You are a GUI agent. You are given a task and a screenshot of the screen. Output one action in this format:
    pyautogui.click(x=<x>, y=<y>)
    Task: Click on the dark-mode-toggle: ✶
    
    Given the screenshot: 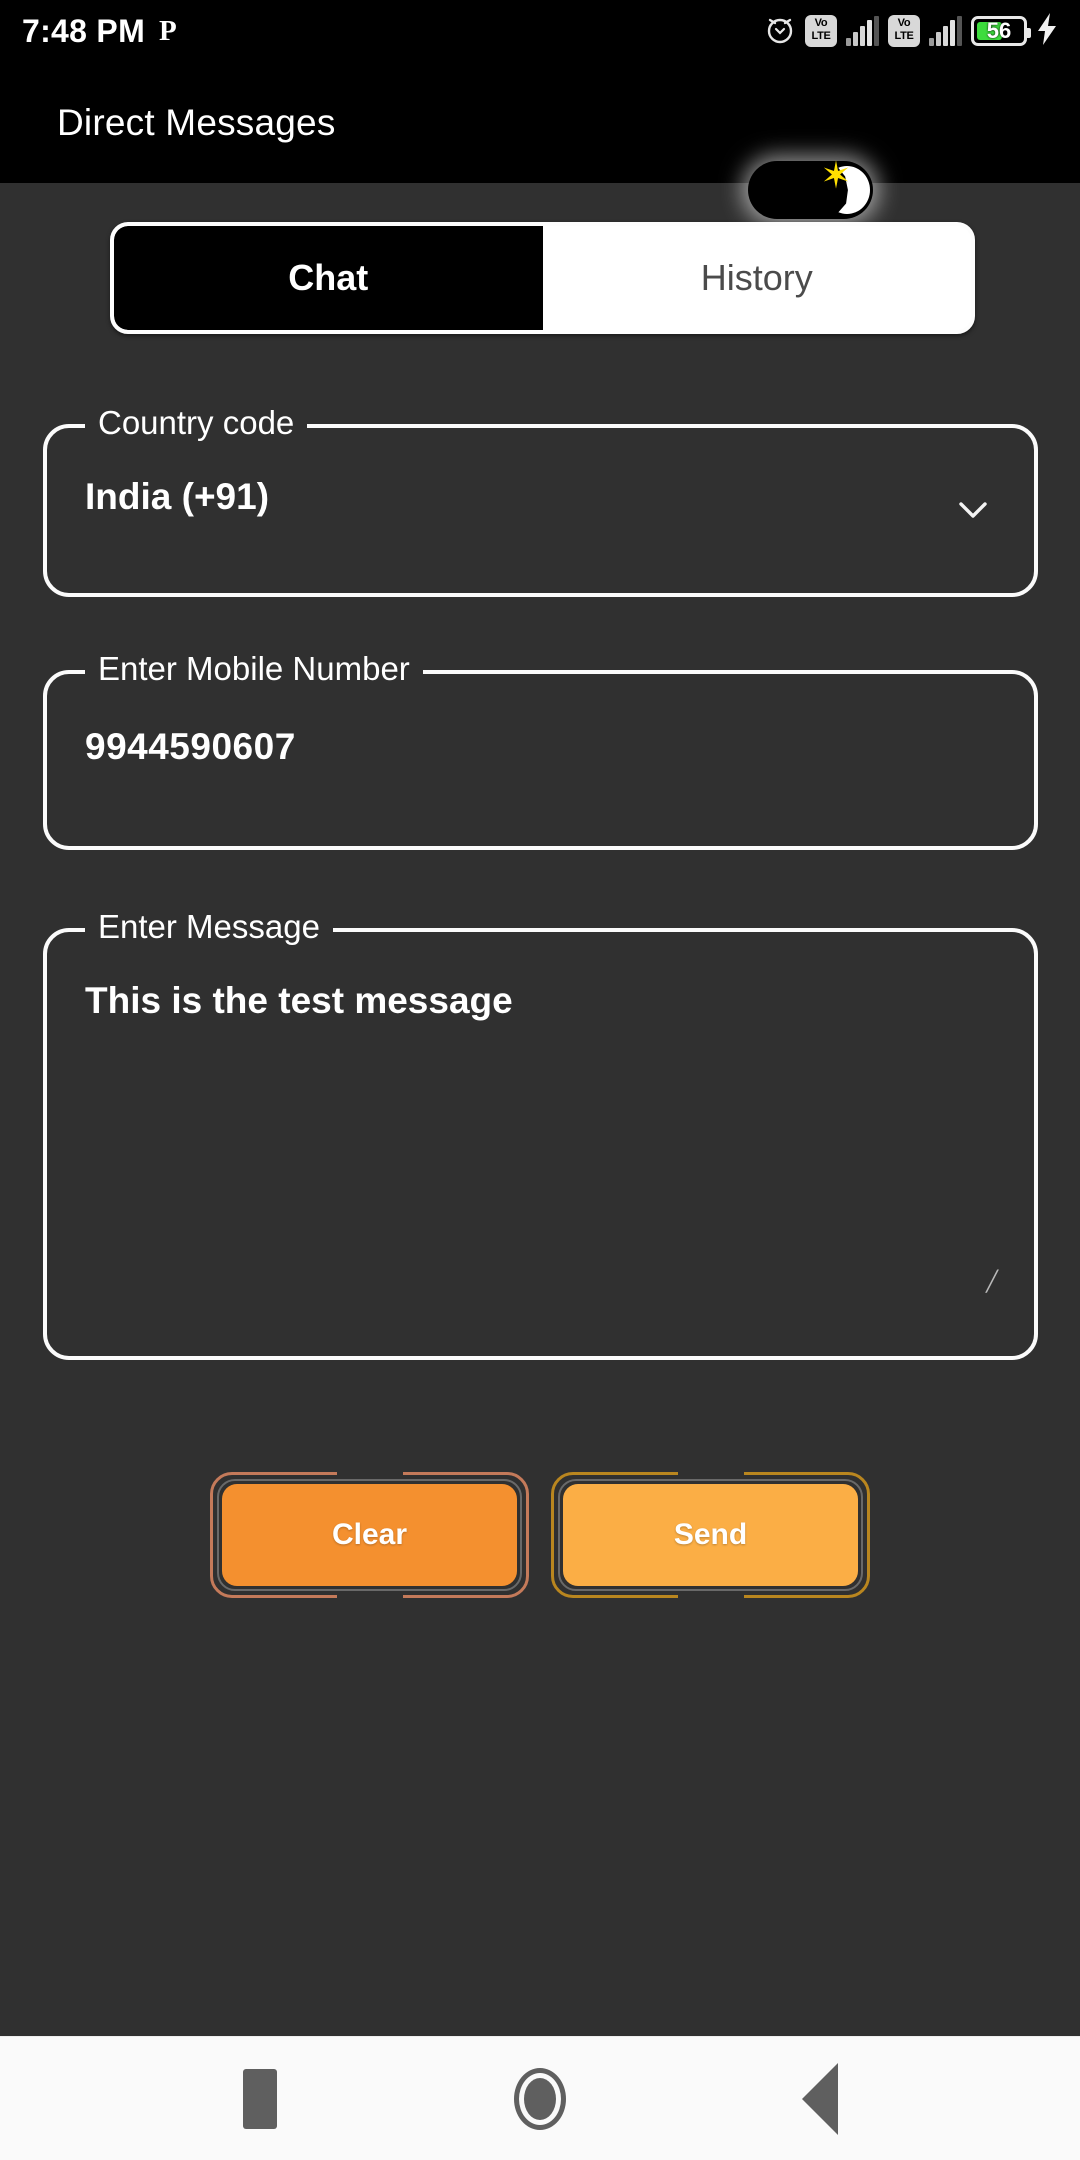 What is the action you would take?
    pyautogui.click(x=810, y=188)
    